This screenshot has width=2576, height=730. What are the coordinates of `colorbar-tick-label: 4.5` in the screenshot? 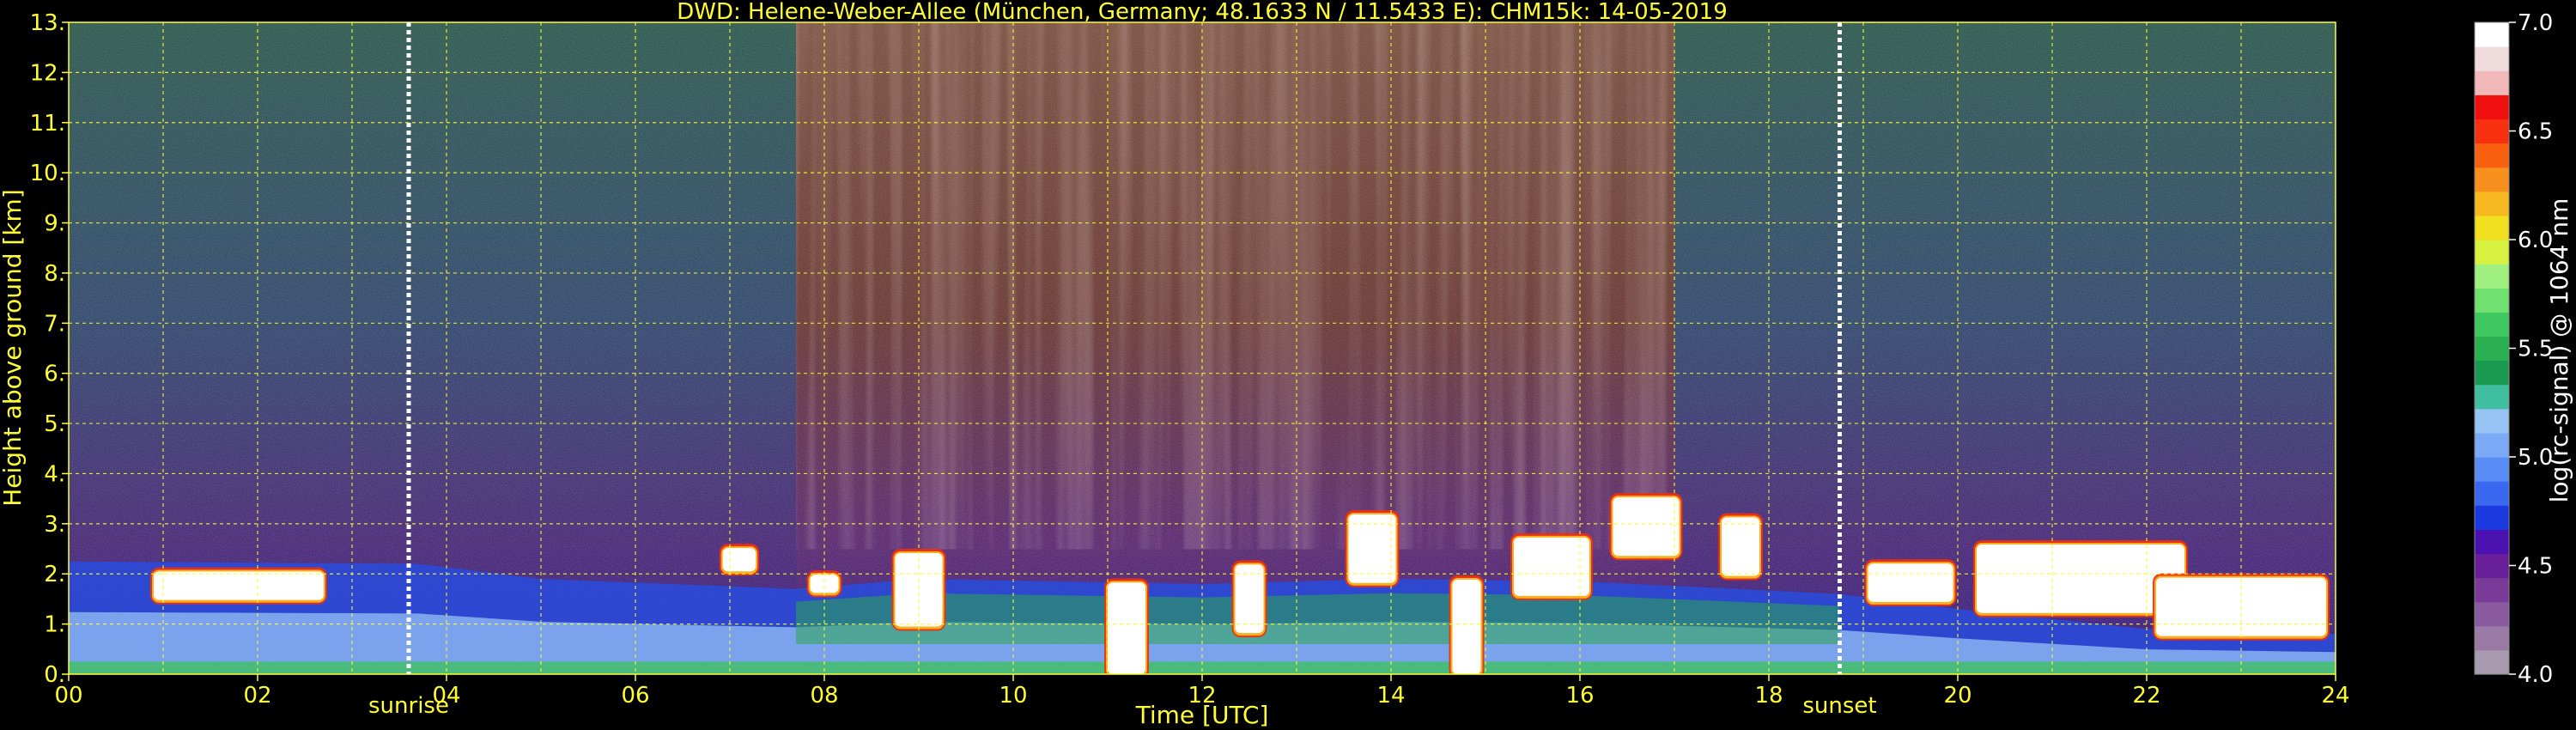 It's located at (2536, 567).